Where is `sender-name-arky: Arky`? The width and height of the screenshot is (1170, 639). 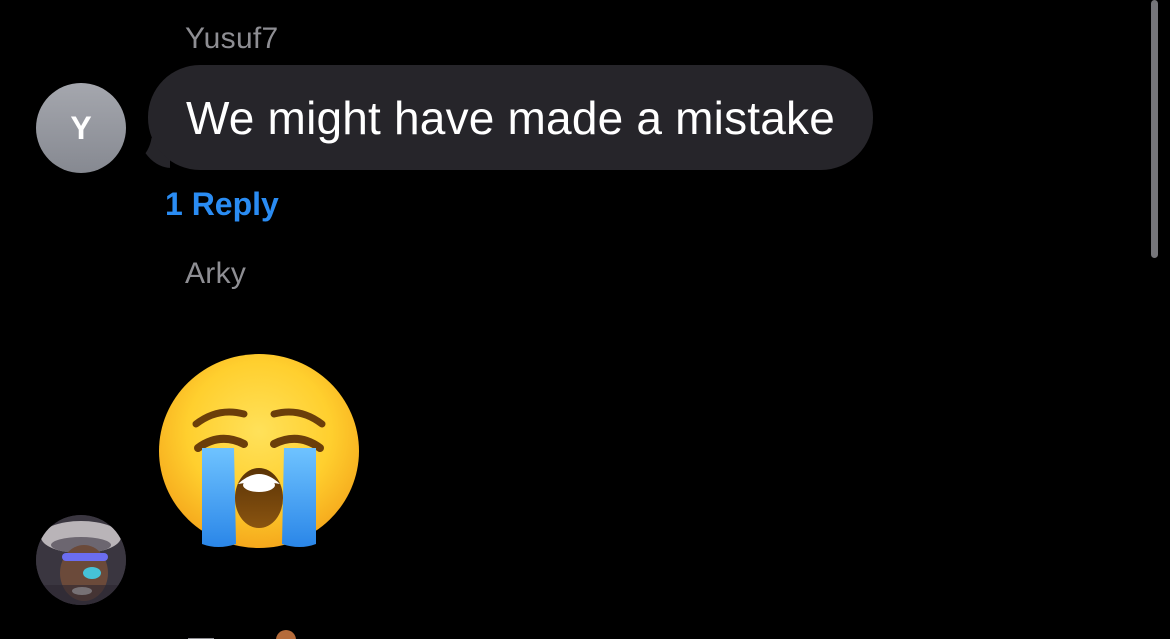 sender-name-arky: Arky is located at coordinates (216, 273).